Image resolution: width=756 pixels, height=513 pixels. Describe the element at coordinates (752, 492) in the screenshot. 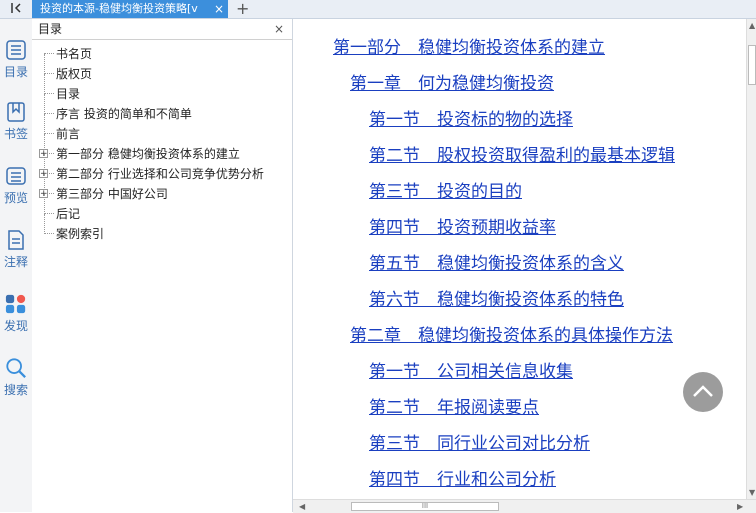

I see `scroll-down-arrow-icon: ▼` at that location.